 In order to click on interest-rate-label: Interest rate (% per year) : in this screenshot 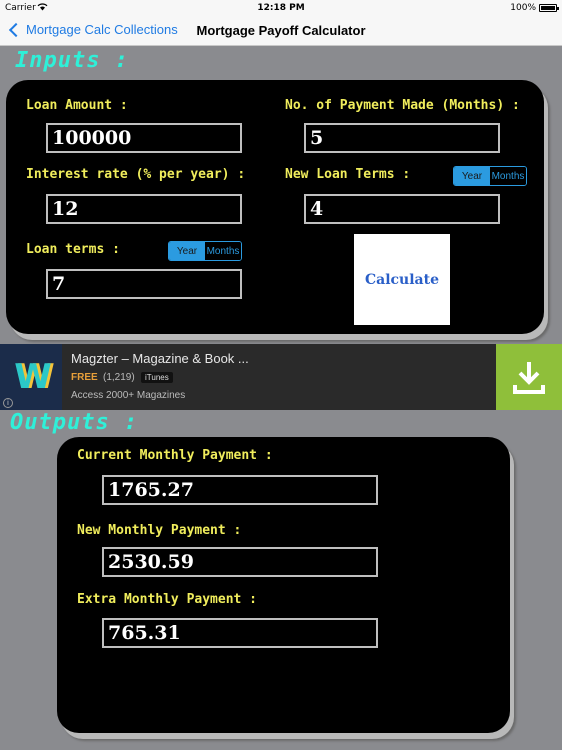, I will do `click(136, 174)`.